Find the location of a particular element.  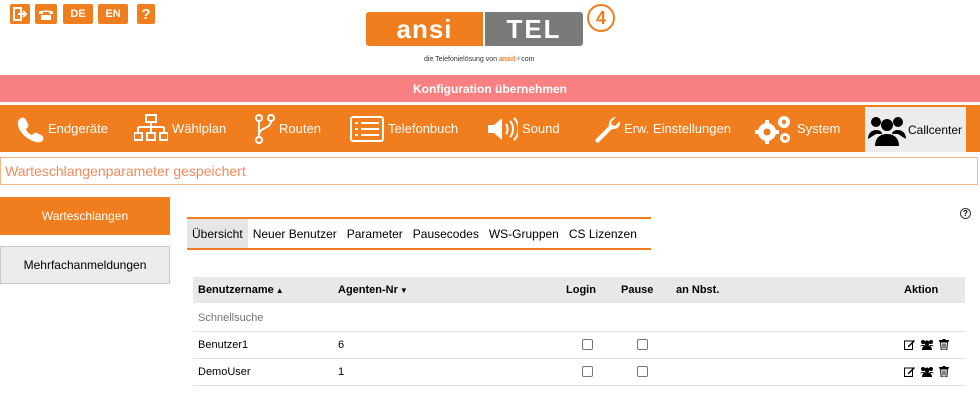

nav-label: Sound is located at coordinates (541, 128).